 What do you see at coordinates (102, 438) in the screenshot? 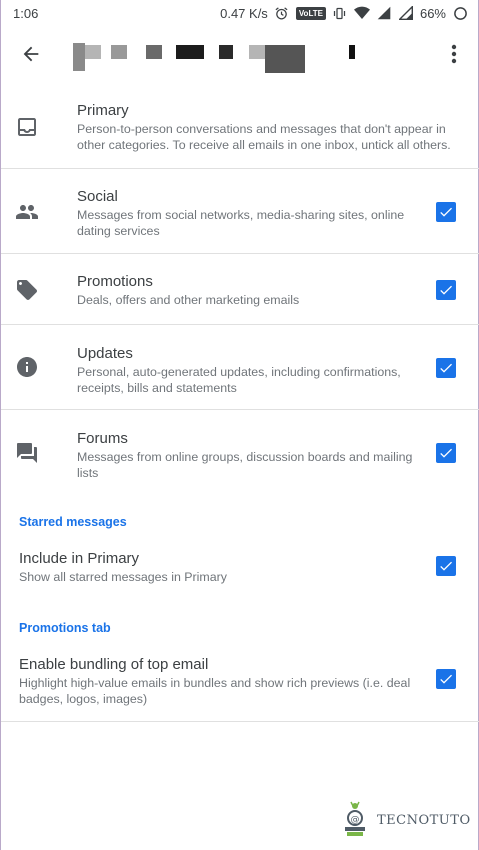
I see `category-title: Forums` at bounding box center [102, 438].